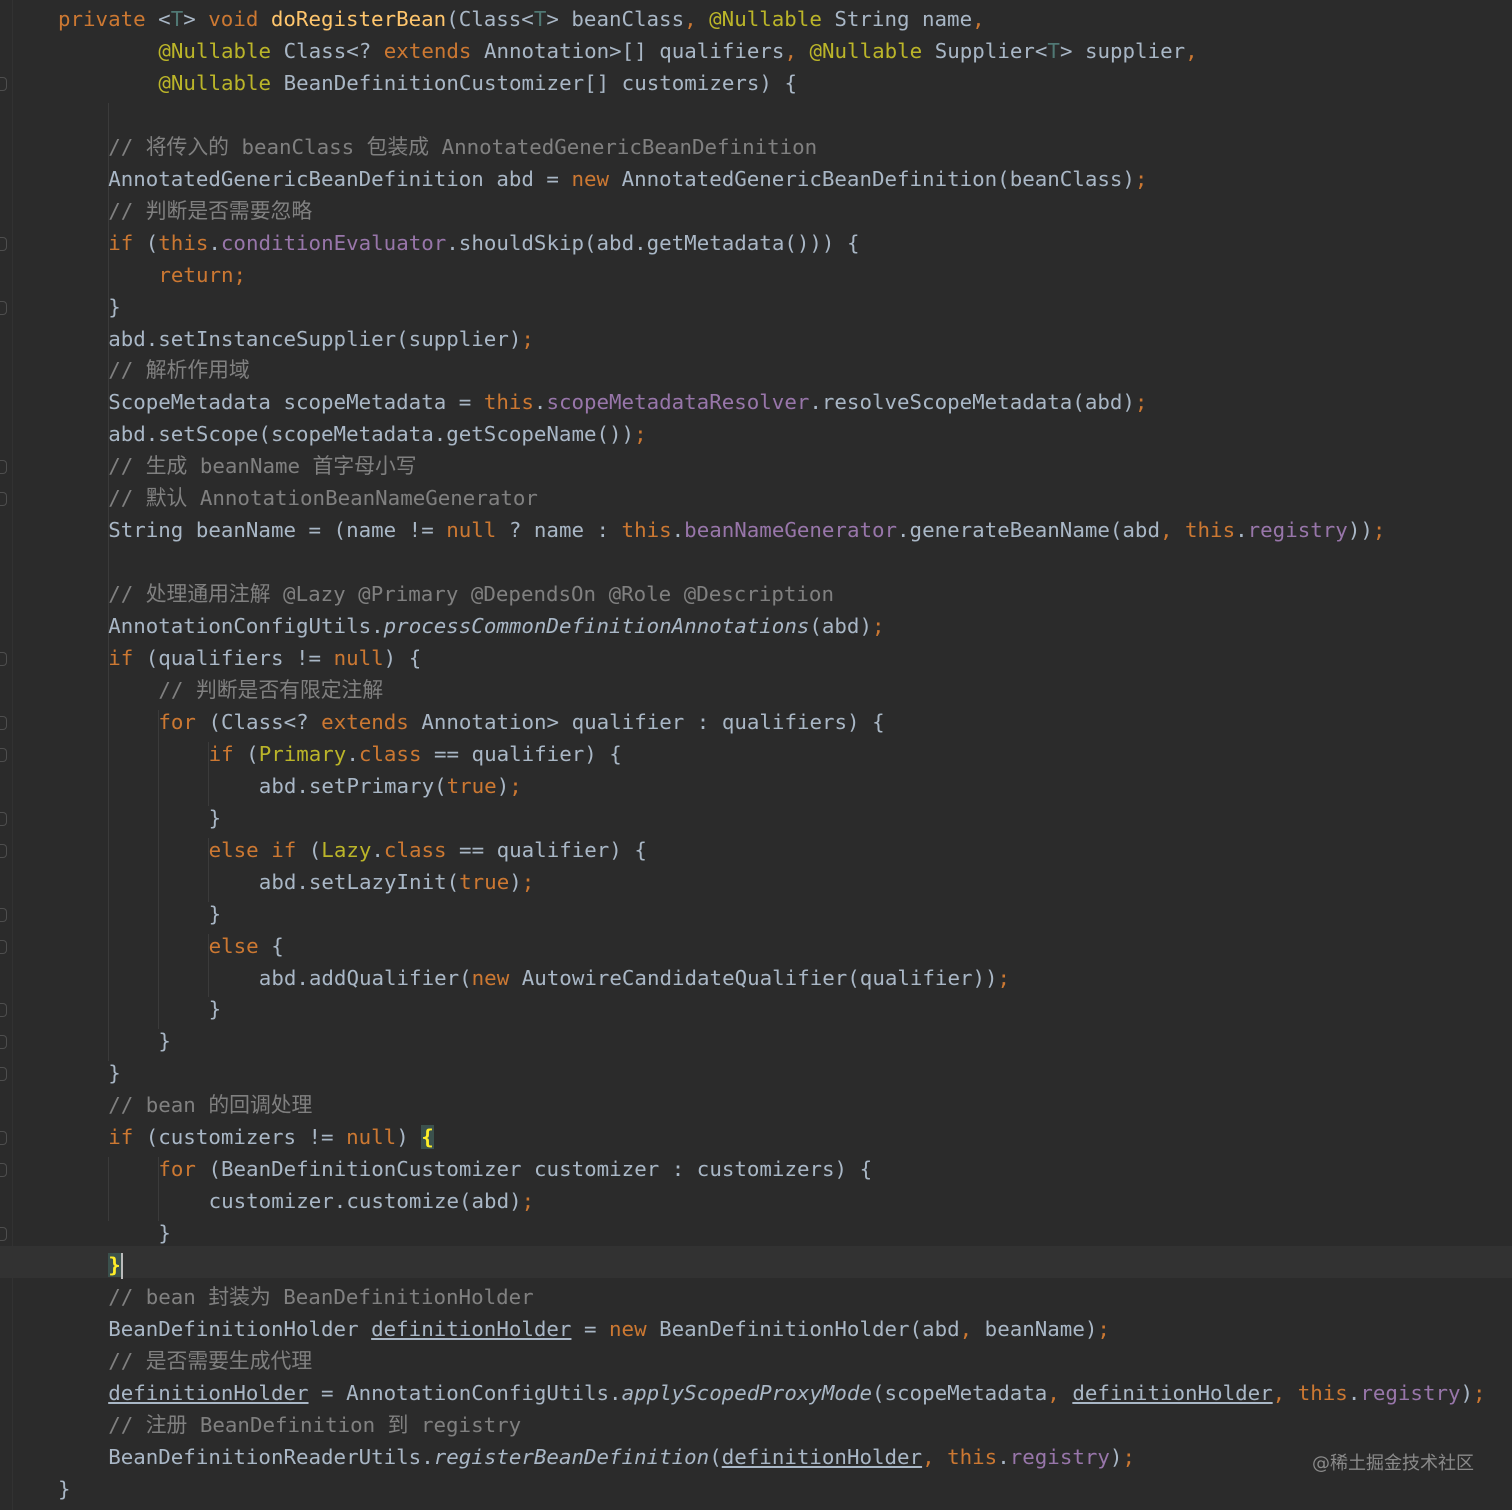 This screenshot has height=1510, width=1512. What do you see at coordinates (346, 849) in the screenshot?
I see `code-token: Lazy` at bounding box center [346, 849].